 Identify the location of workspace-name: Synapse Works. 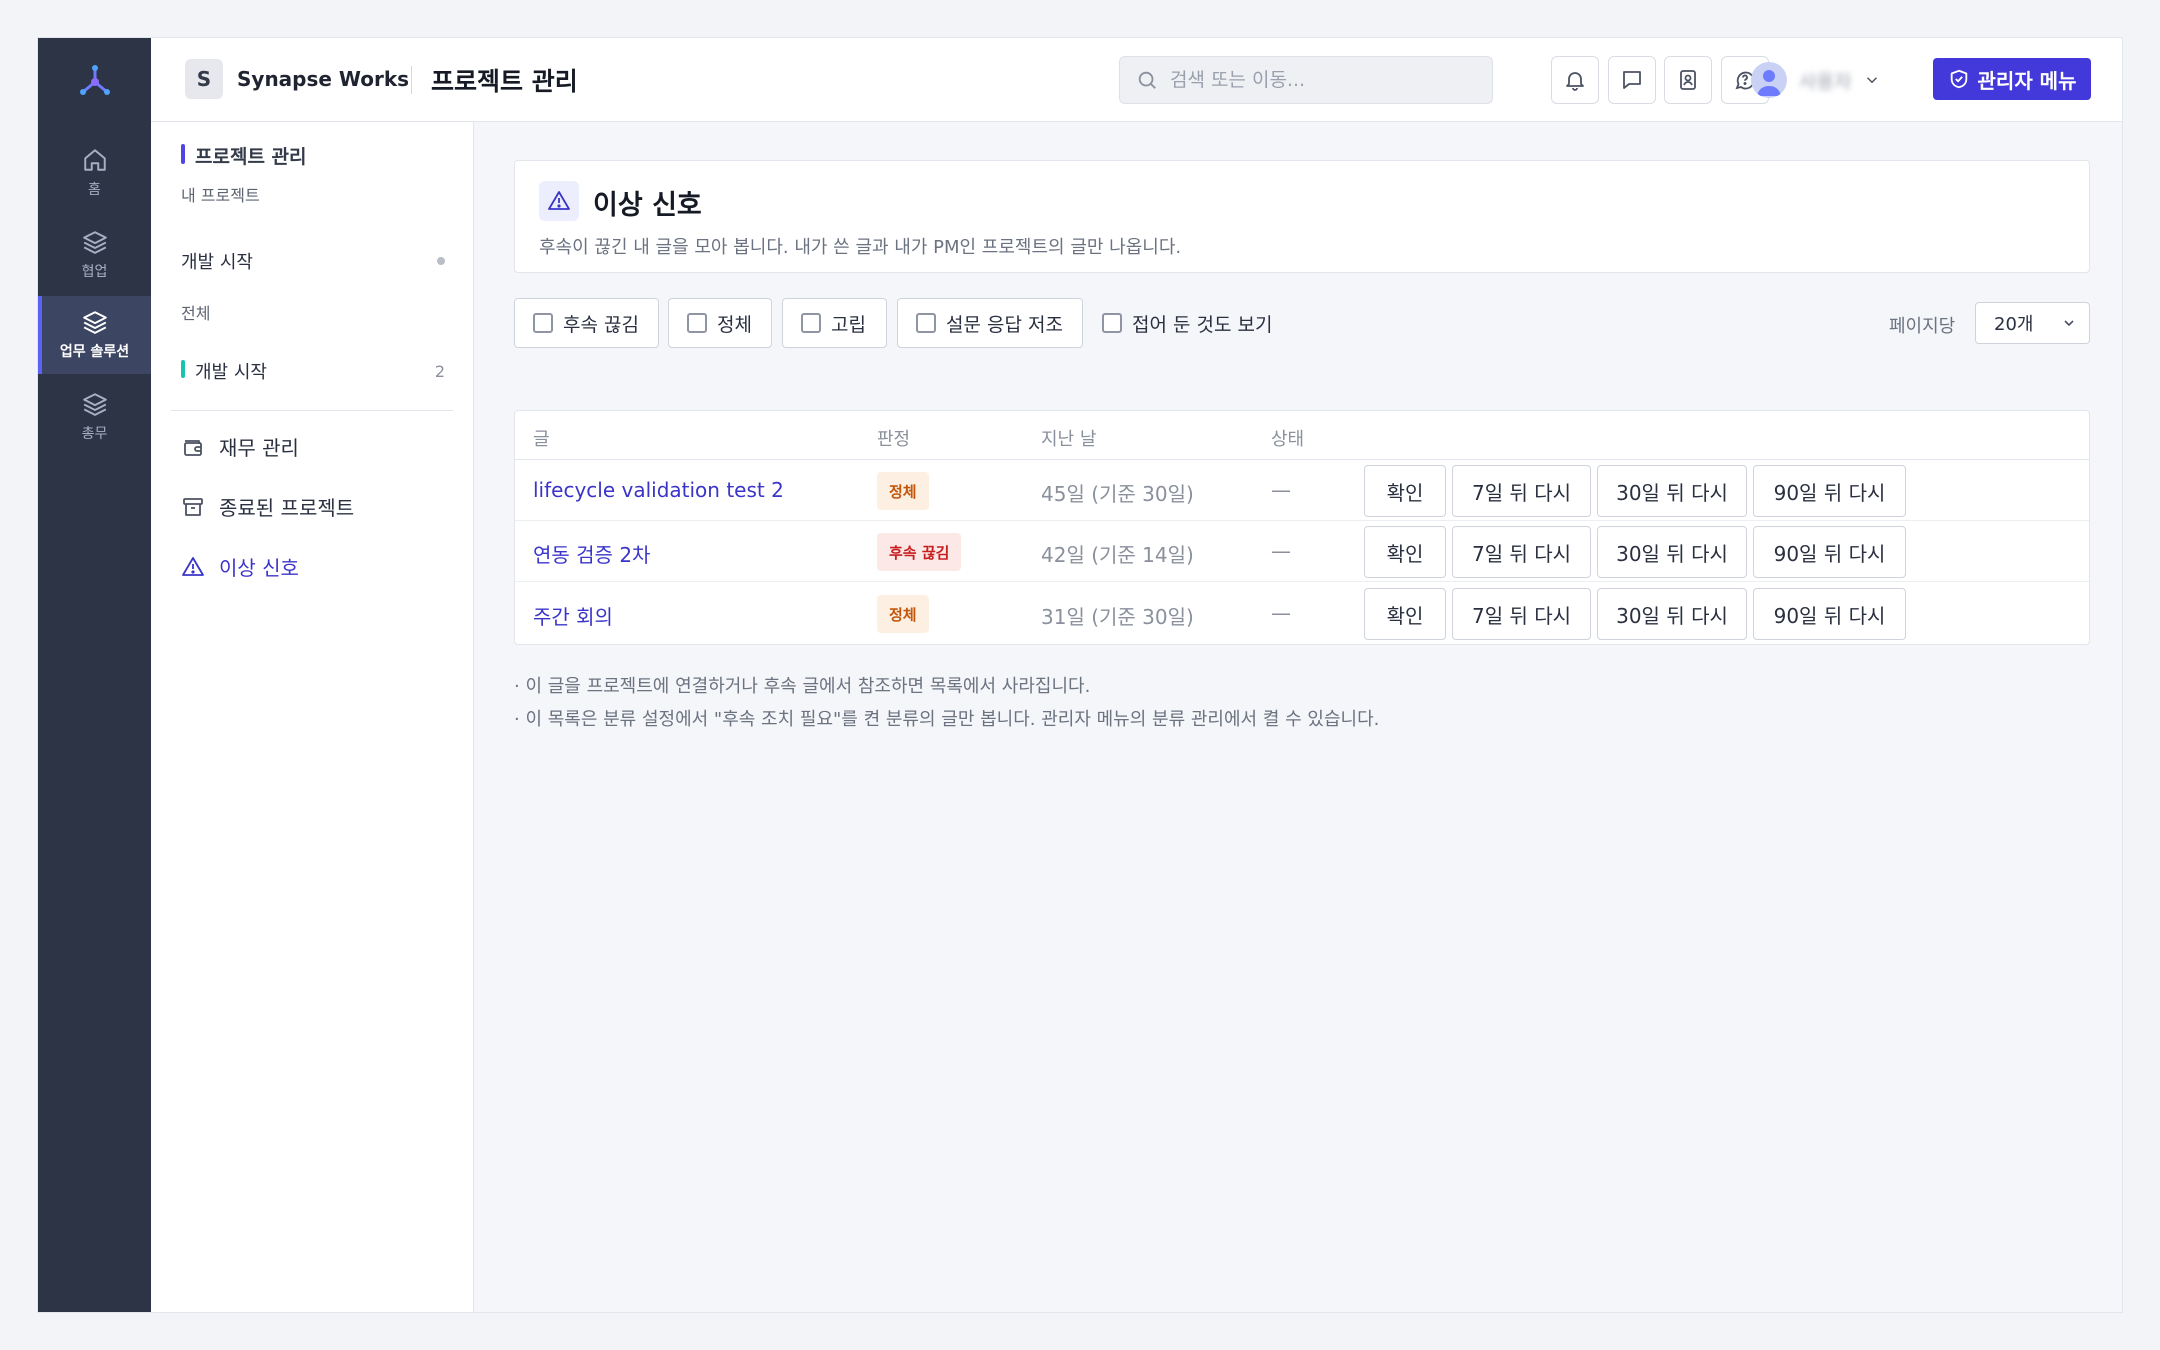
(323, 79).